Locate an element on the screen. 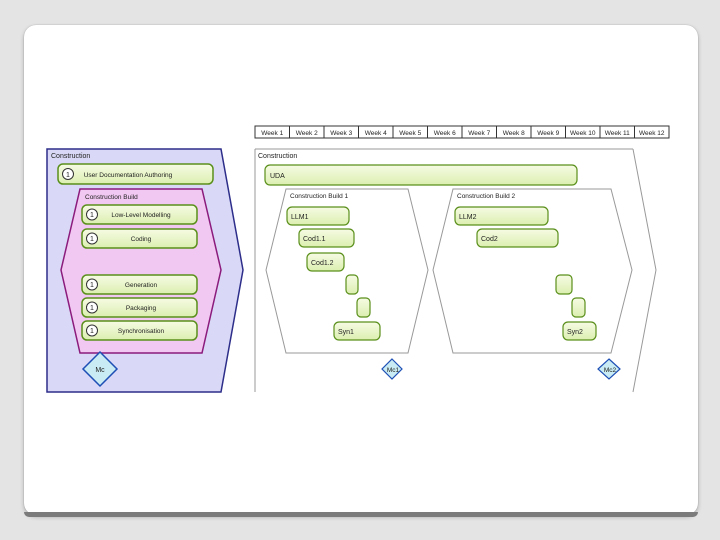  gantt-bar-label: Cod1.1 is located at coordinates (314, 239).